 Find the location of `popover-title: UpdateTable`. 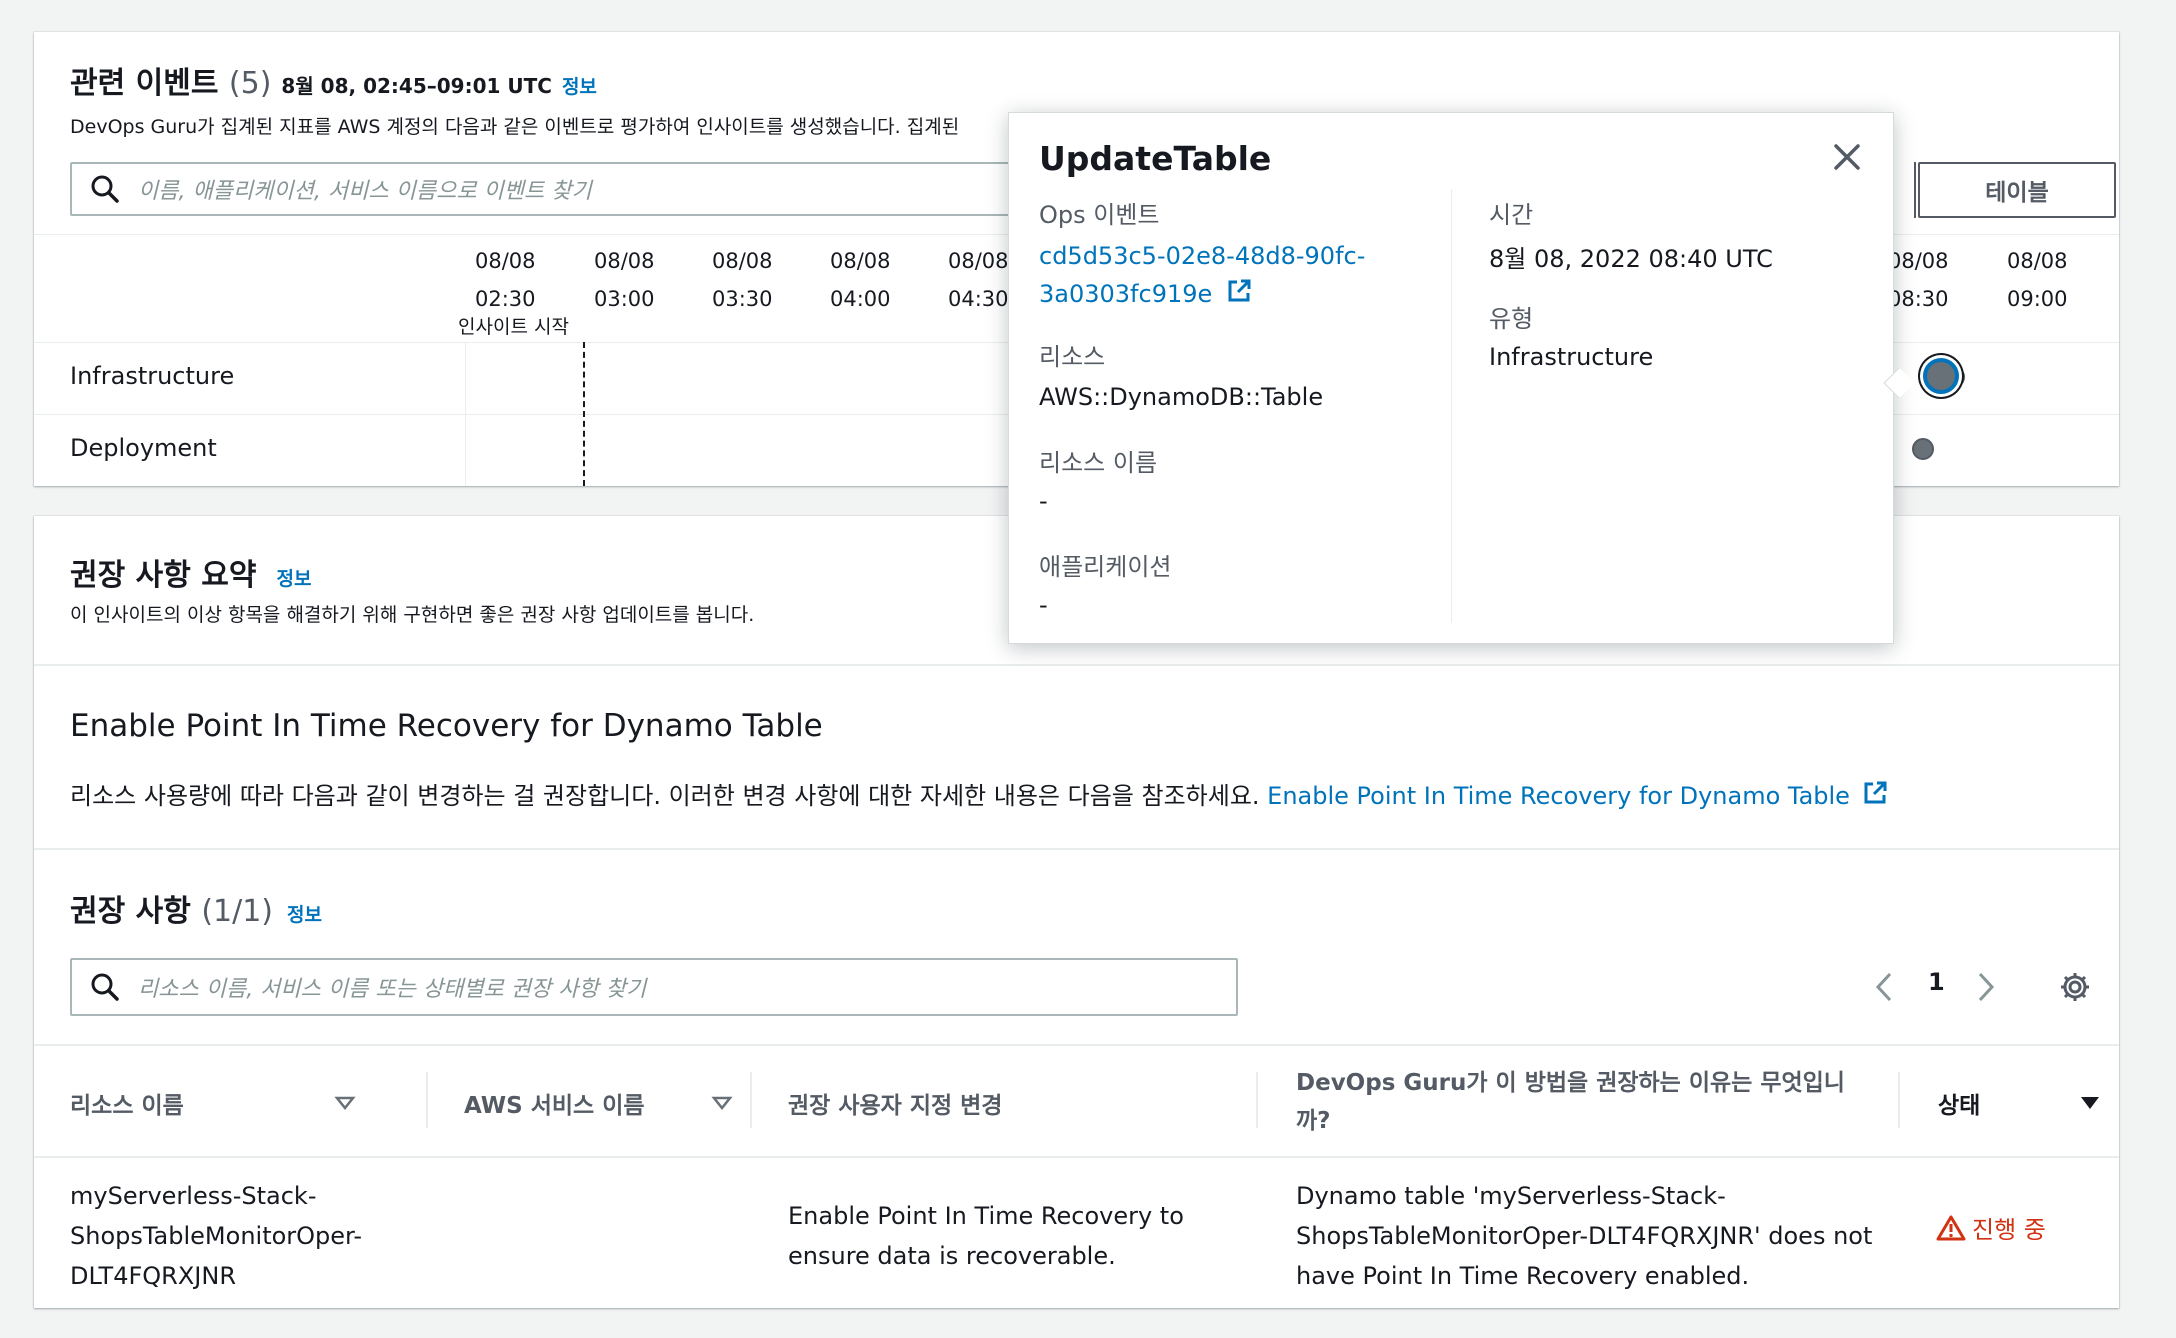

popover-title: UpdateTable is located at coordinates (1155, 158).